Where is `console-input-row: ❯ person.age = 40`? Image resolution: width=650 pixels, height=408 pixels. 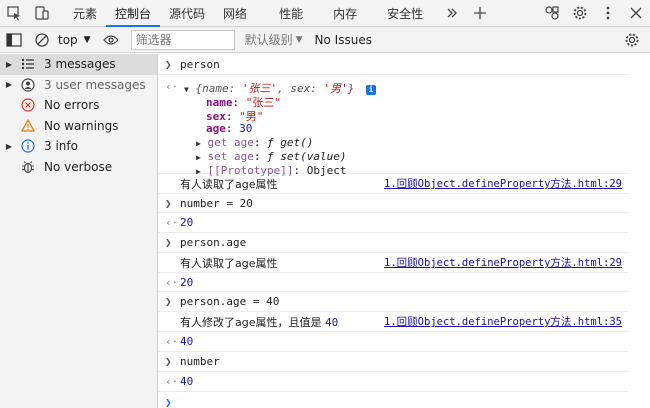
console-input-row: ❯ person.age = 40 is located at coordinates (393, 302).